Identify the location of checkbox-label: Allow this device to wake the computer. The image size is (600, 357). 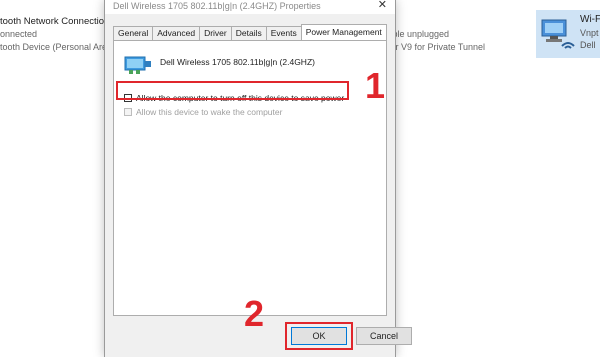
(209, 112).